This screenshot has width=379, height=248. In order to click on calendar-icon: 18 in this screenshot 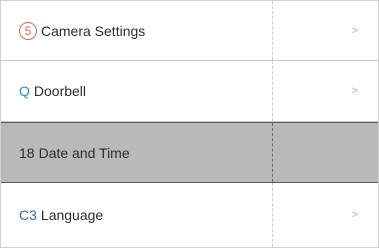, I will do `click(27, 152)`.